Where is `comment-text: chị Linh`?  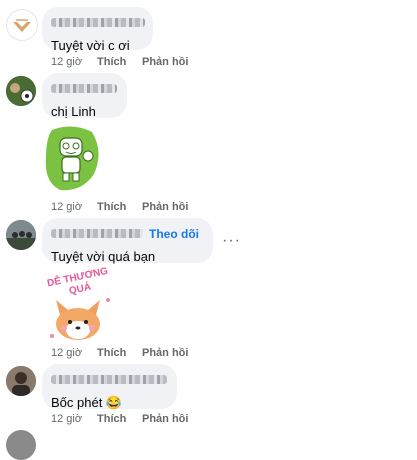 comment-text: chị Linh is located at coordinates (73, 111).